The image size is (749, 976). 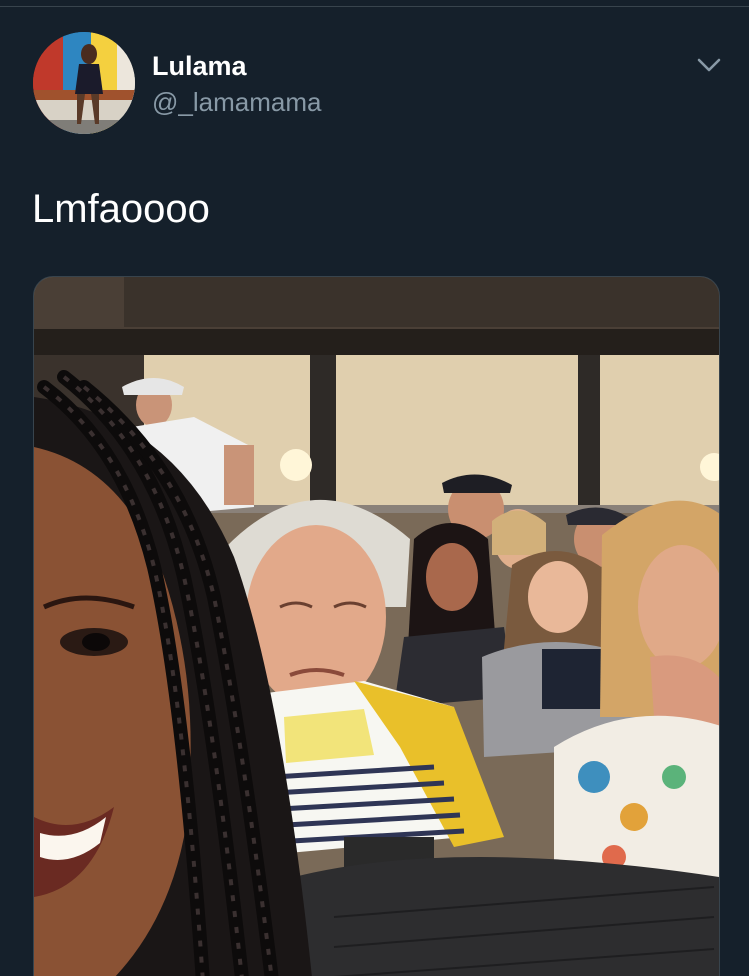 I want to click on chevron-down-icon, so click(x=709, y=65).